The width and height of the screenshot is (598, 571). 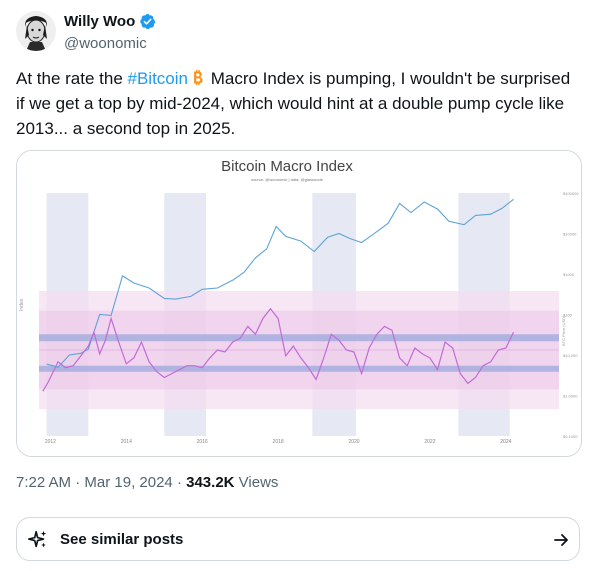 I want to click on x-tick-label: 2024, so click(x=505, y=442).